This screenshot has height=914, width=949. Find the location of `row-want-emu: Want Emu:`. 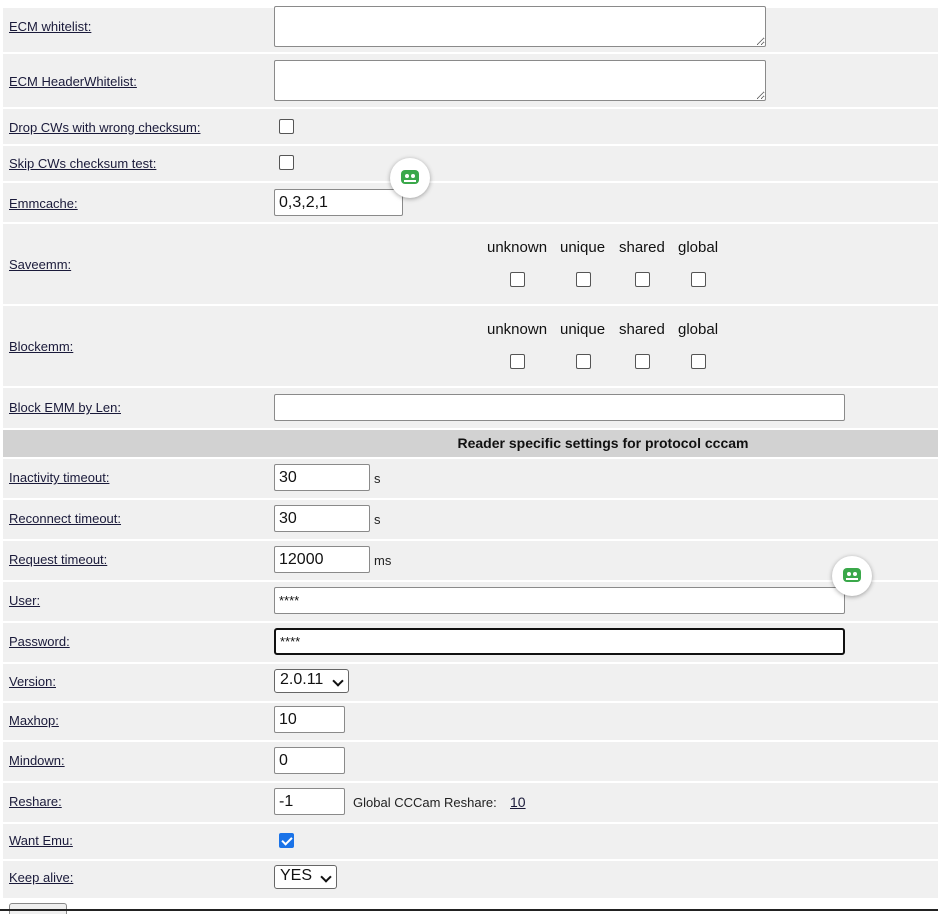

row-want-emu: Want Emu: is located at coordinates (470, 841).